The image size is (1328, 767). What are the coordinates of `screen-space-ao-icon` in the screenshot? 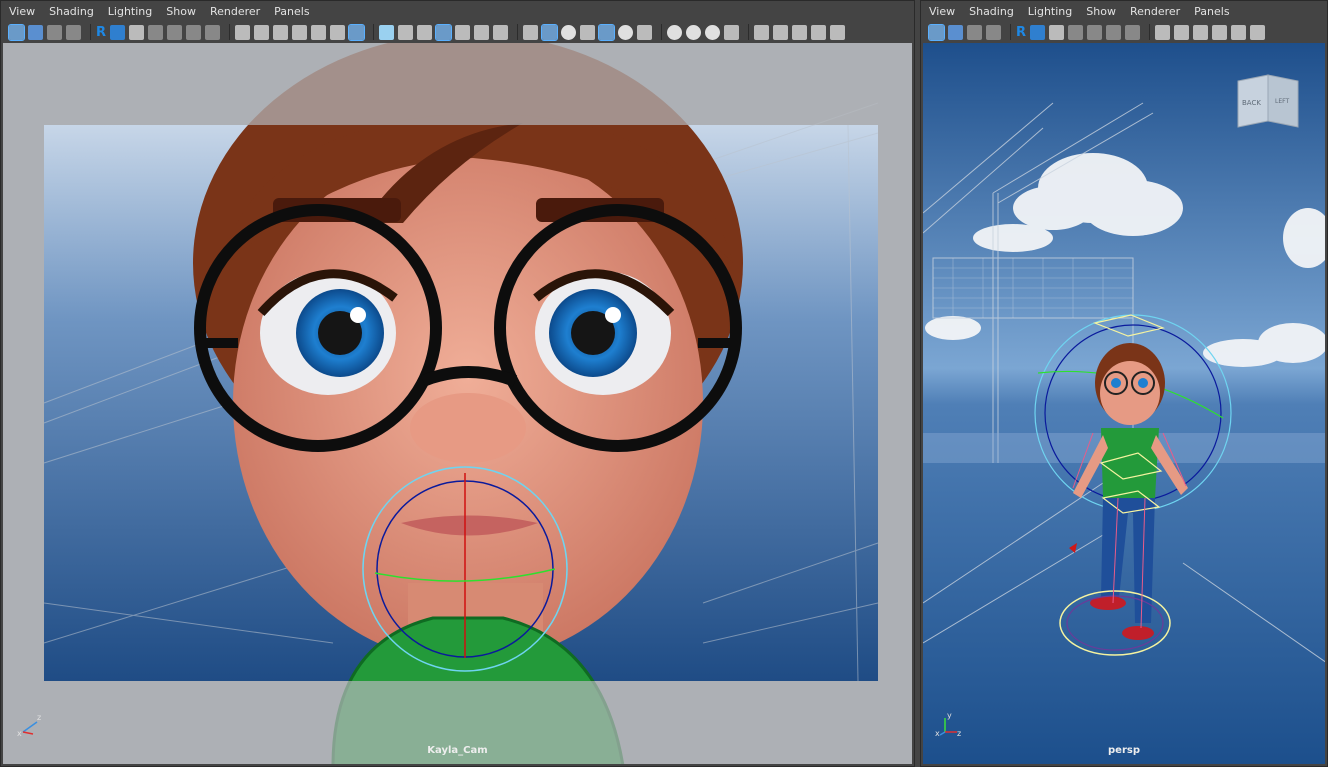 It's located at (675, 32).